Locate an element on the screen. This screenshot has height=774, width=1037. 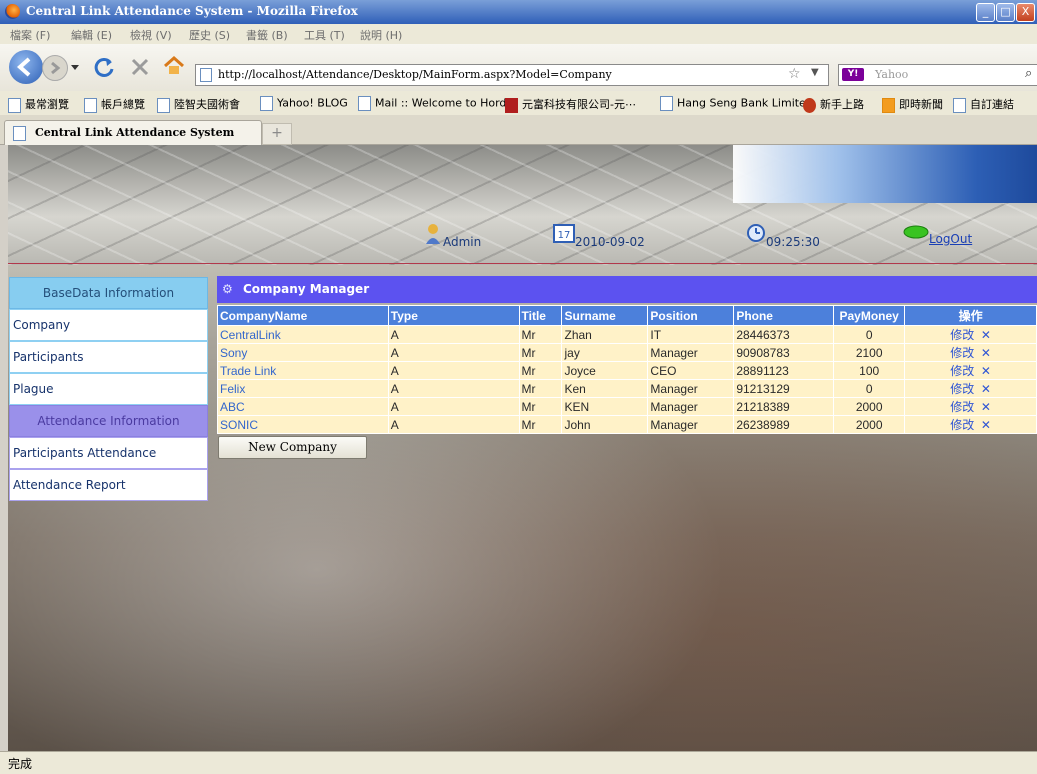
menu-view: 檢視 (V) is located at coordinates (151, 35).